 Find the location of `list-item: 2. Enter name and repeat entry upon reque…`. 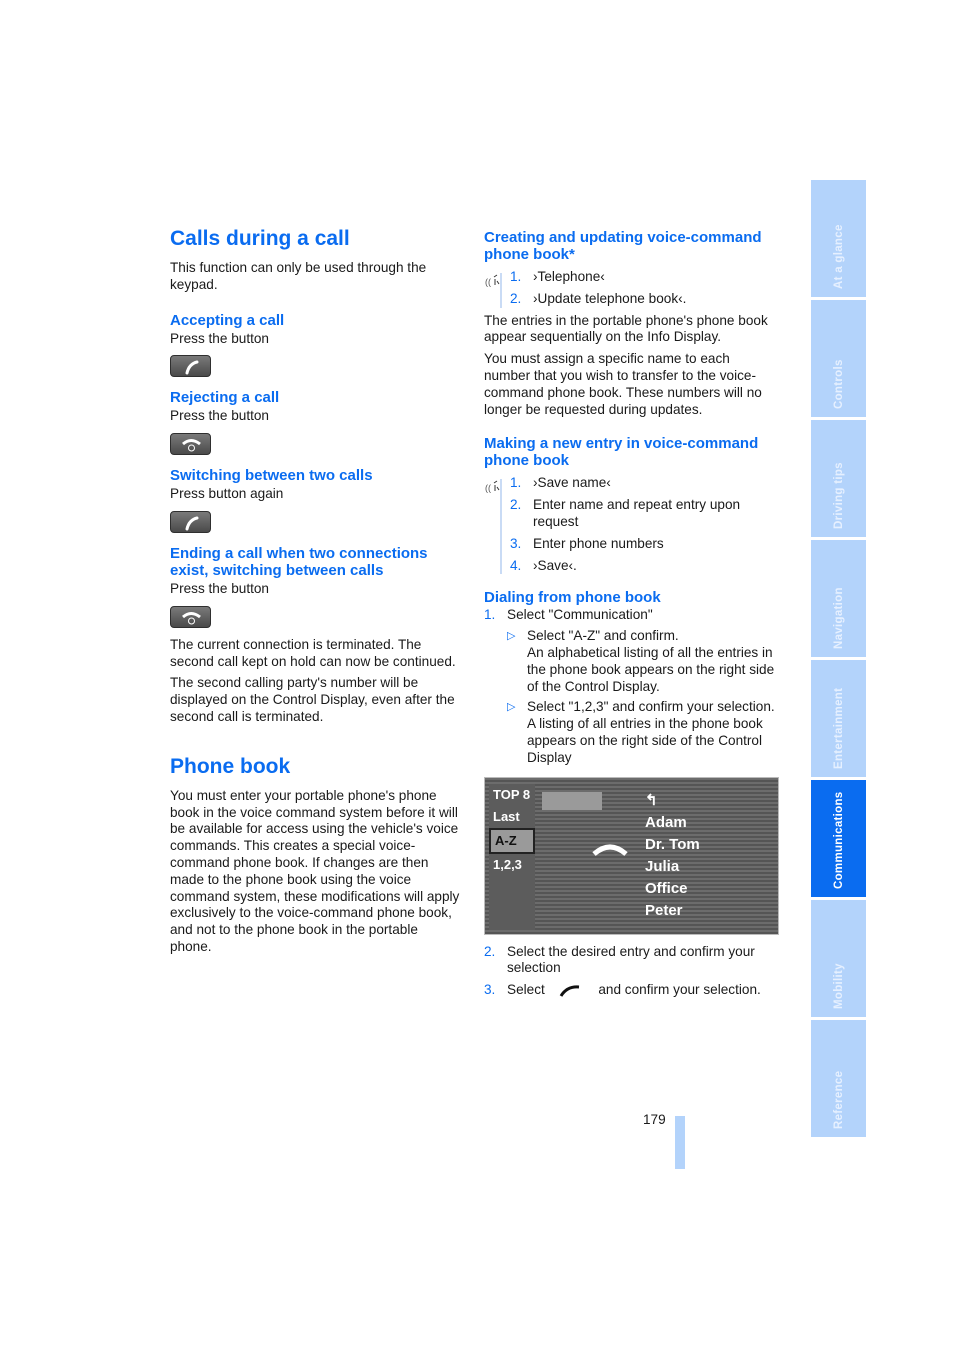

list-item: 2. Enter name and repeat entry upon reque… is located at coordinates (644, 514).